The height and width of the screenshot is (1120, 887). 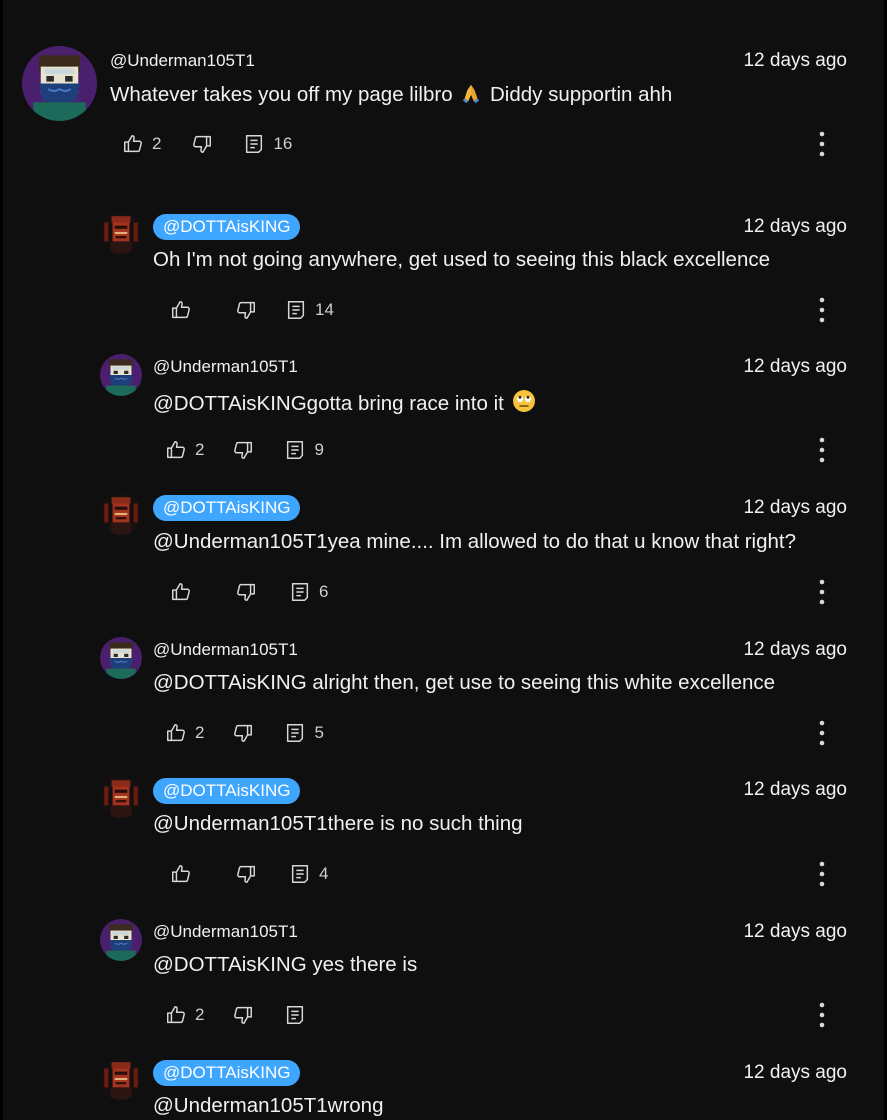 I want to click on comment-text: @DOTTAisKING yes there is, so click(x=285, y=964).